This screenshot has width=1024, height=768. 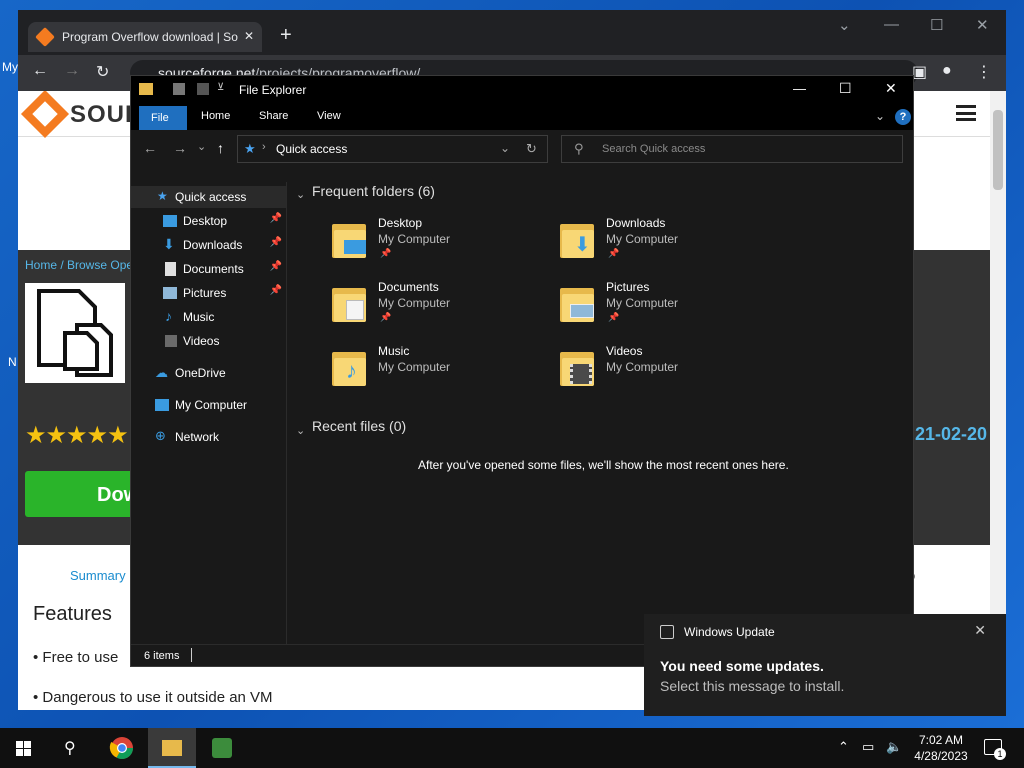 I want to click on sidebar-item-label: Pictures, so click(x=205, y=293).